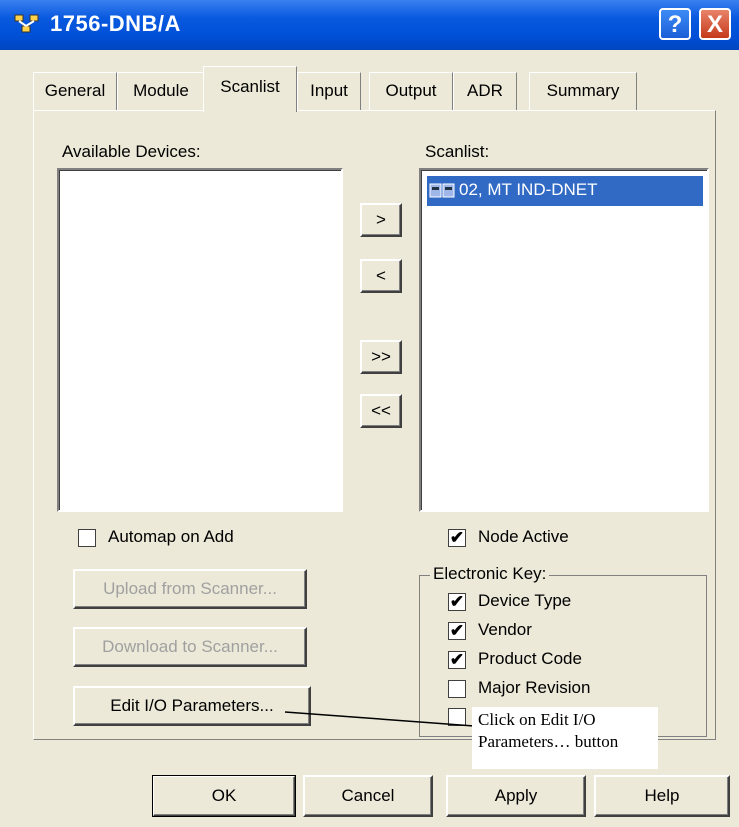  I want to click on callout-leader-line, so click(379, 719).